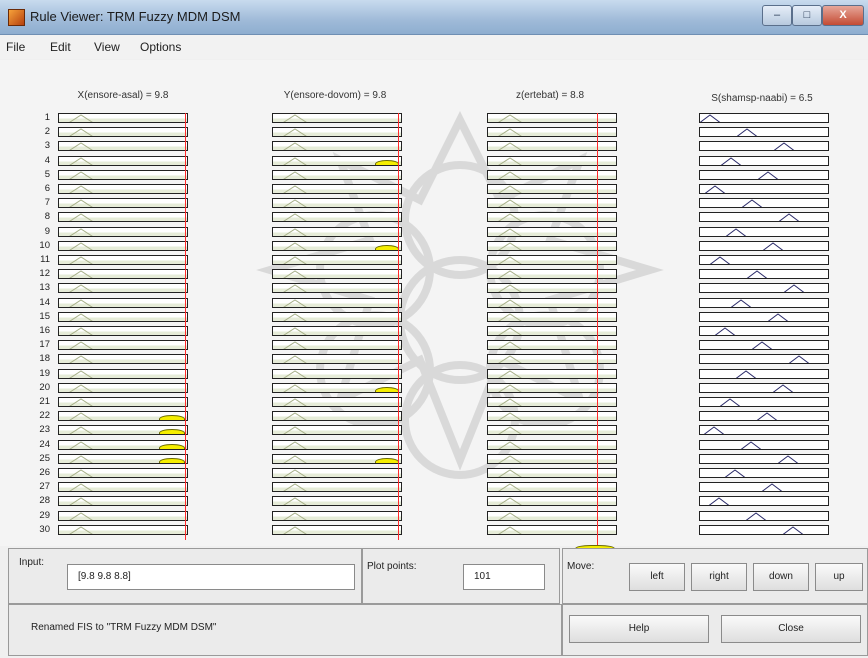 The image size is (868, 658). Describe the element at coordinates (657, 577) in the screenshot. I see `move-left-button: left` at that location.